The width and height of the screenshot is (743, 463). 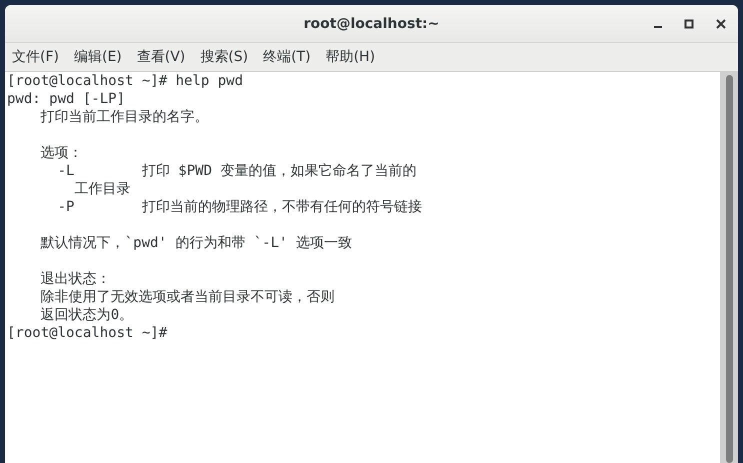 I want to click on terminal-line: [root@localhost ~]# help pwd, so click(x=125, y=81).